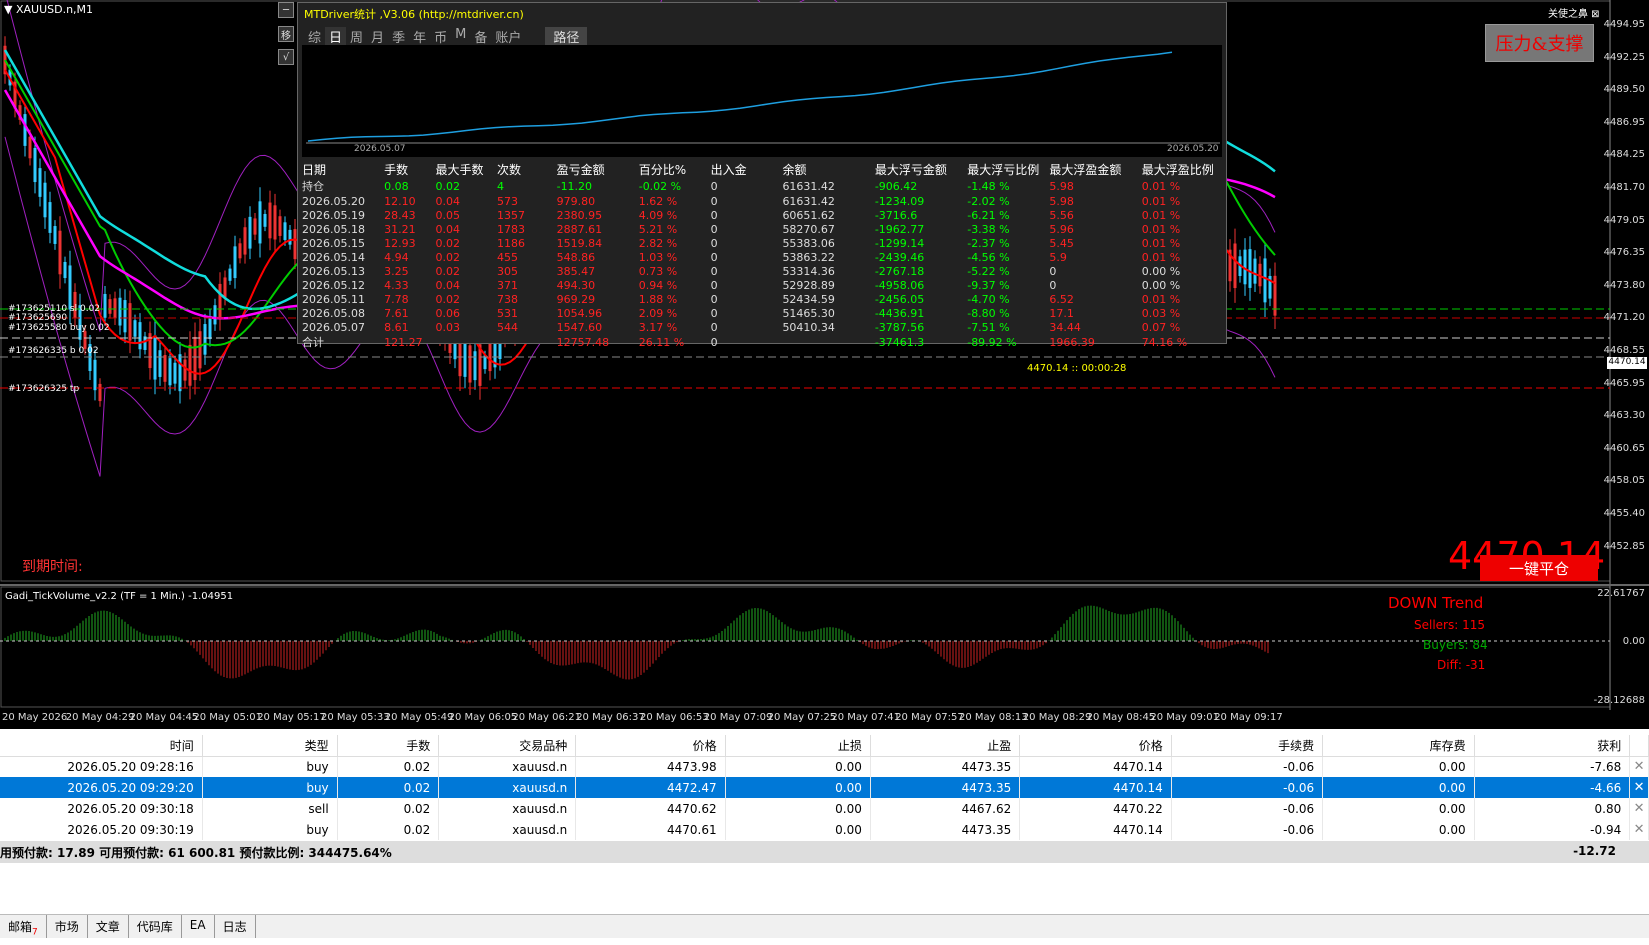 The image size is (1649, 945). Describe the element at coordinates (658, 257) in the screenshot. I see `stats-cell: 1.03 %` at that location.